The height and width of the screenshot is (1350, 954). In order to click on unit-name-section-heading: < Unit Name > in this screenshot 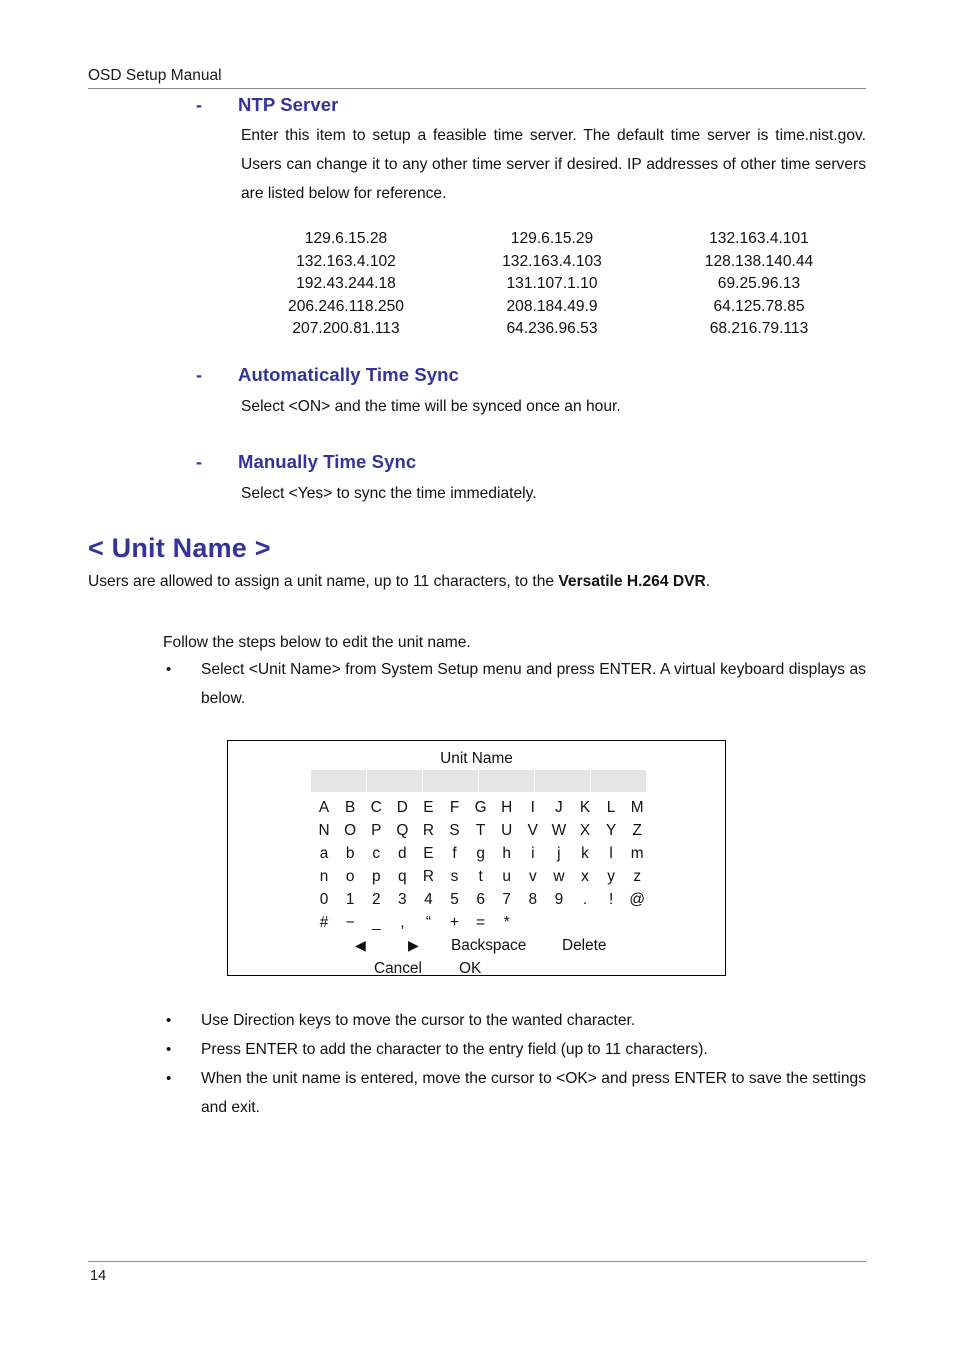, I will do `click(179, 548)`.